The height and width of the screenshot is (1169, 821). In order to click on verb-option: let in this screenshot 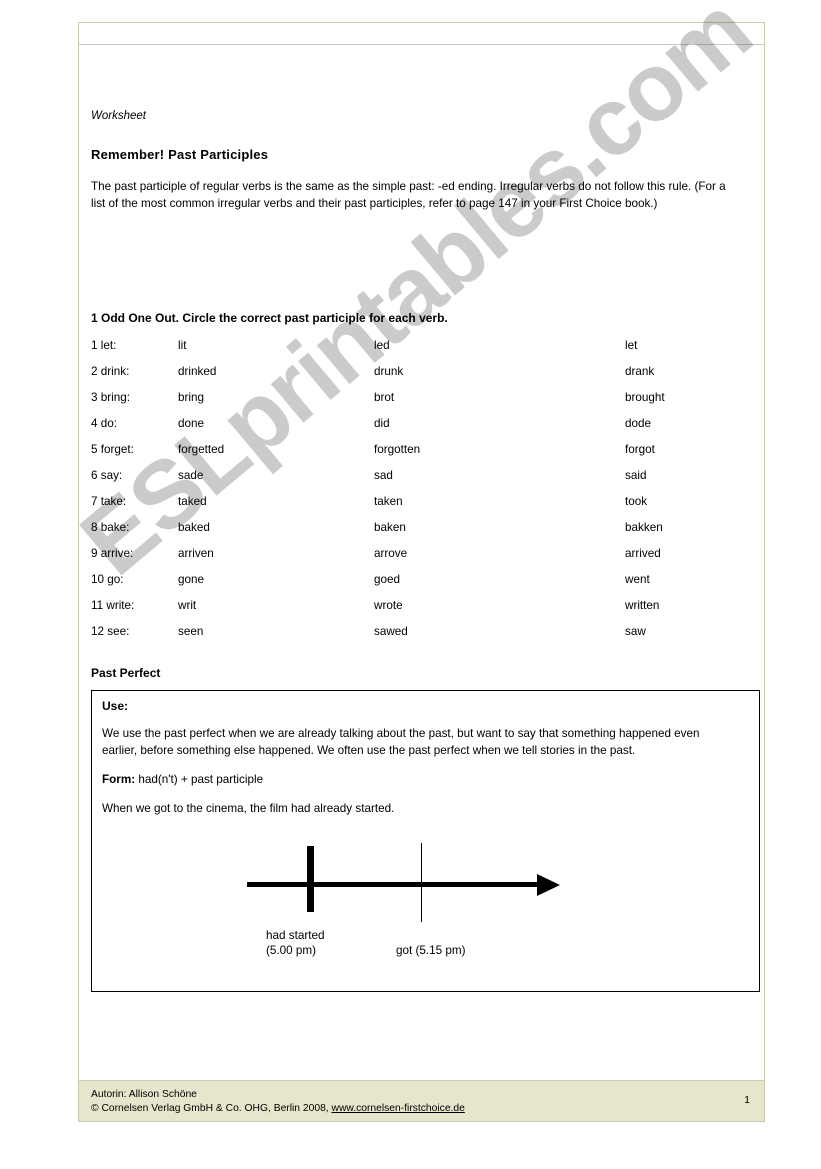, I will do `click(688, 352)`.